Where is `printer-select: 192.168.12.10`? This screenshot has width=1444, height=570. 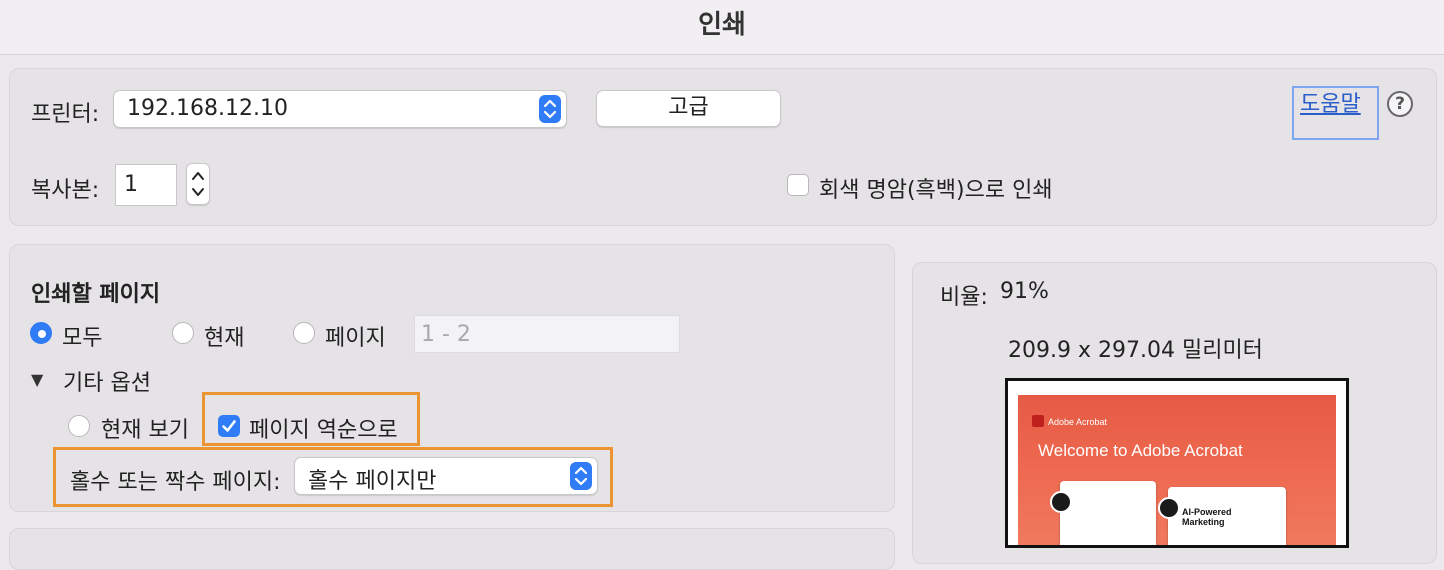 printer-select: 192.168.12.10 is located at coordinates (340, 109).